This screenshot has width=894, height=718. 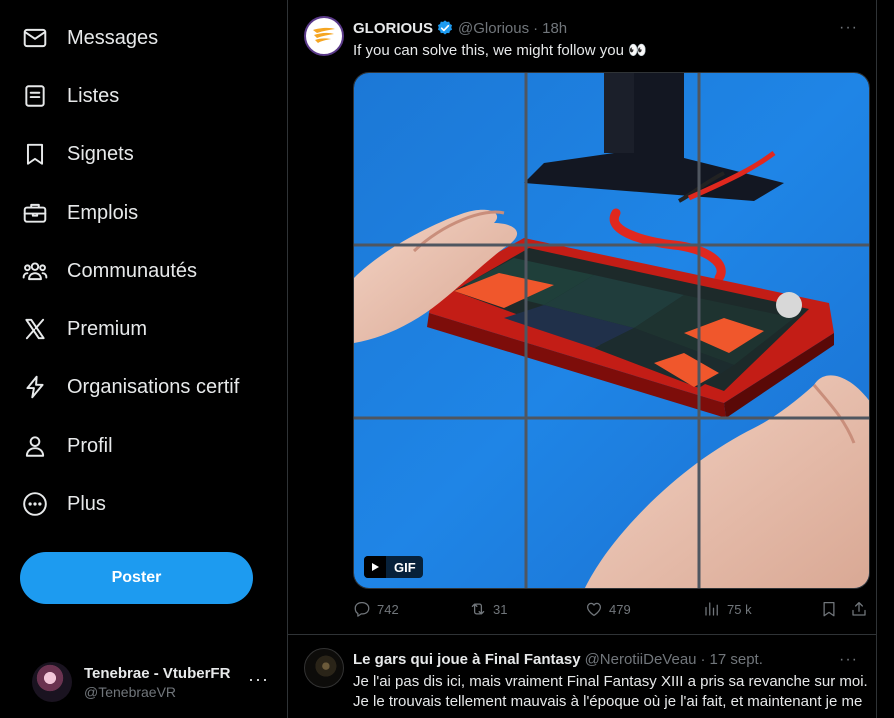 I want to click on briefcase-icon, so click(x=35, y=213).